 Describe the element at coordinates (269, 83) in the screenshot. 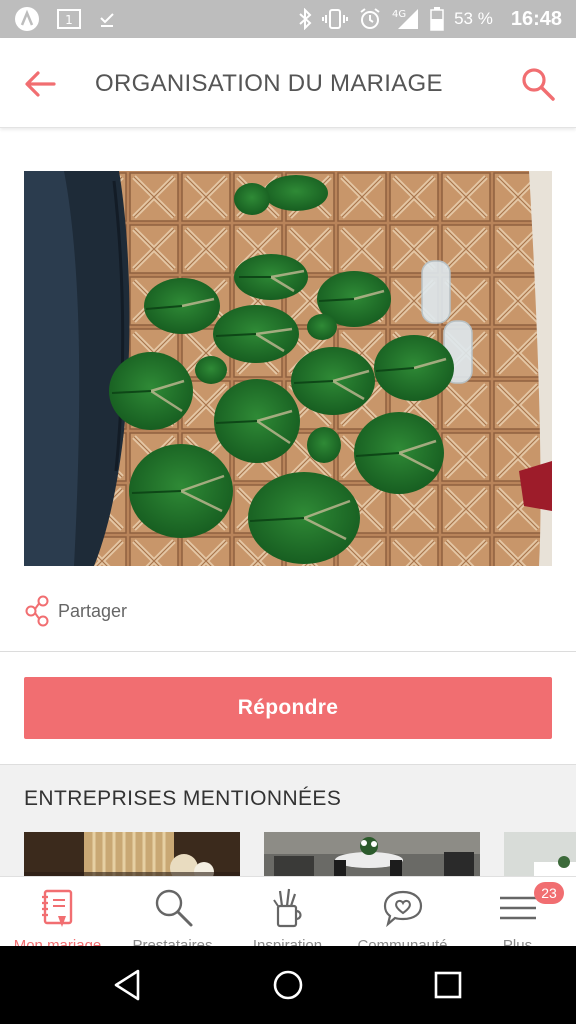

I see `page-title: ORGANISATION DU MARIAGE` at that location.